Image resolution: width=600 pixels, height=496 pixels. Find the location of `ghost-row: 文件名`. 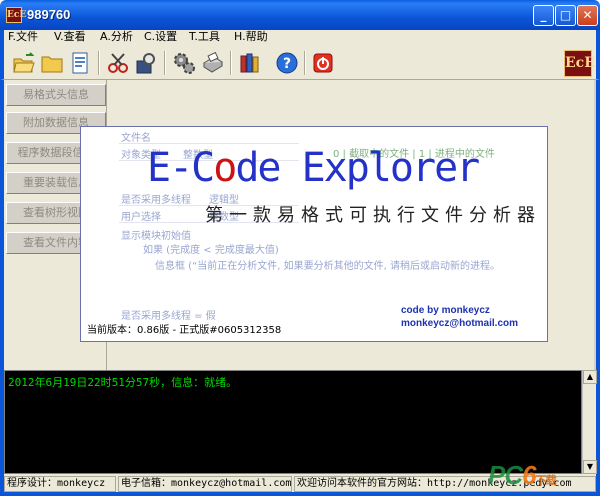

ghost-row: 文件名 is located at coordinates (209, 135).